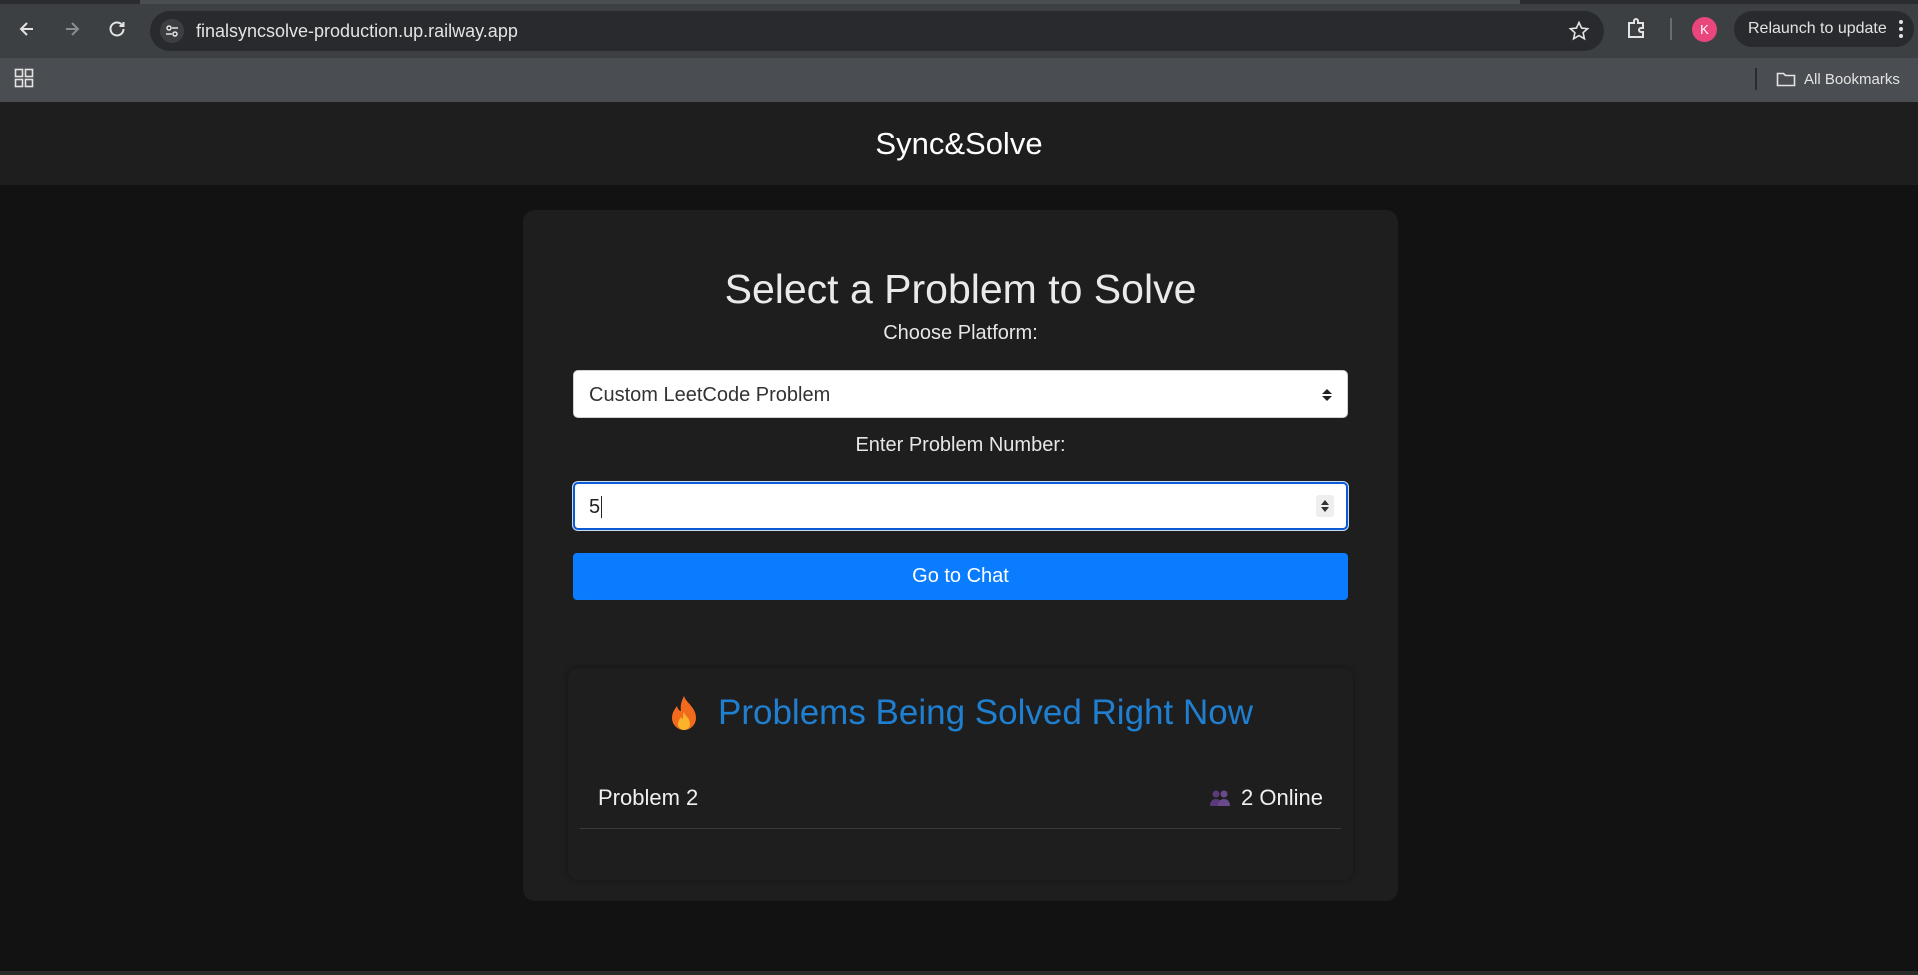 This screenshot has width=1918, height=975. I want to click on select-arrows-icon, so click(1327, 397).